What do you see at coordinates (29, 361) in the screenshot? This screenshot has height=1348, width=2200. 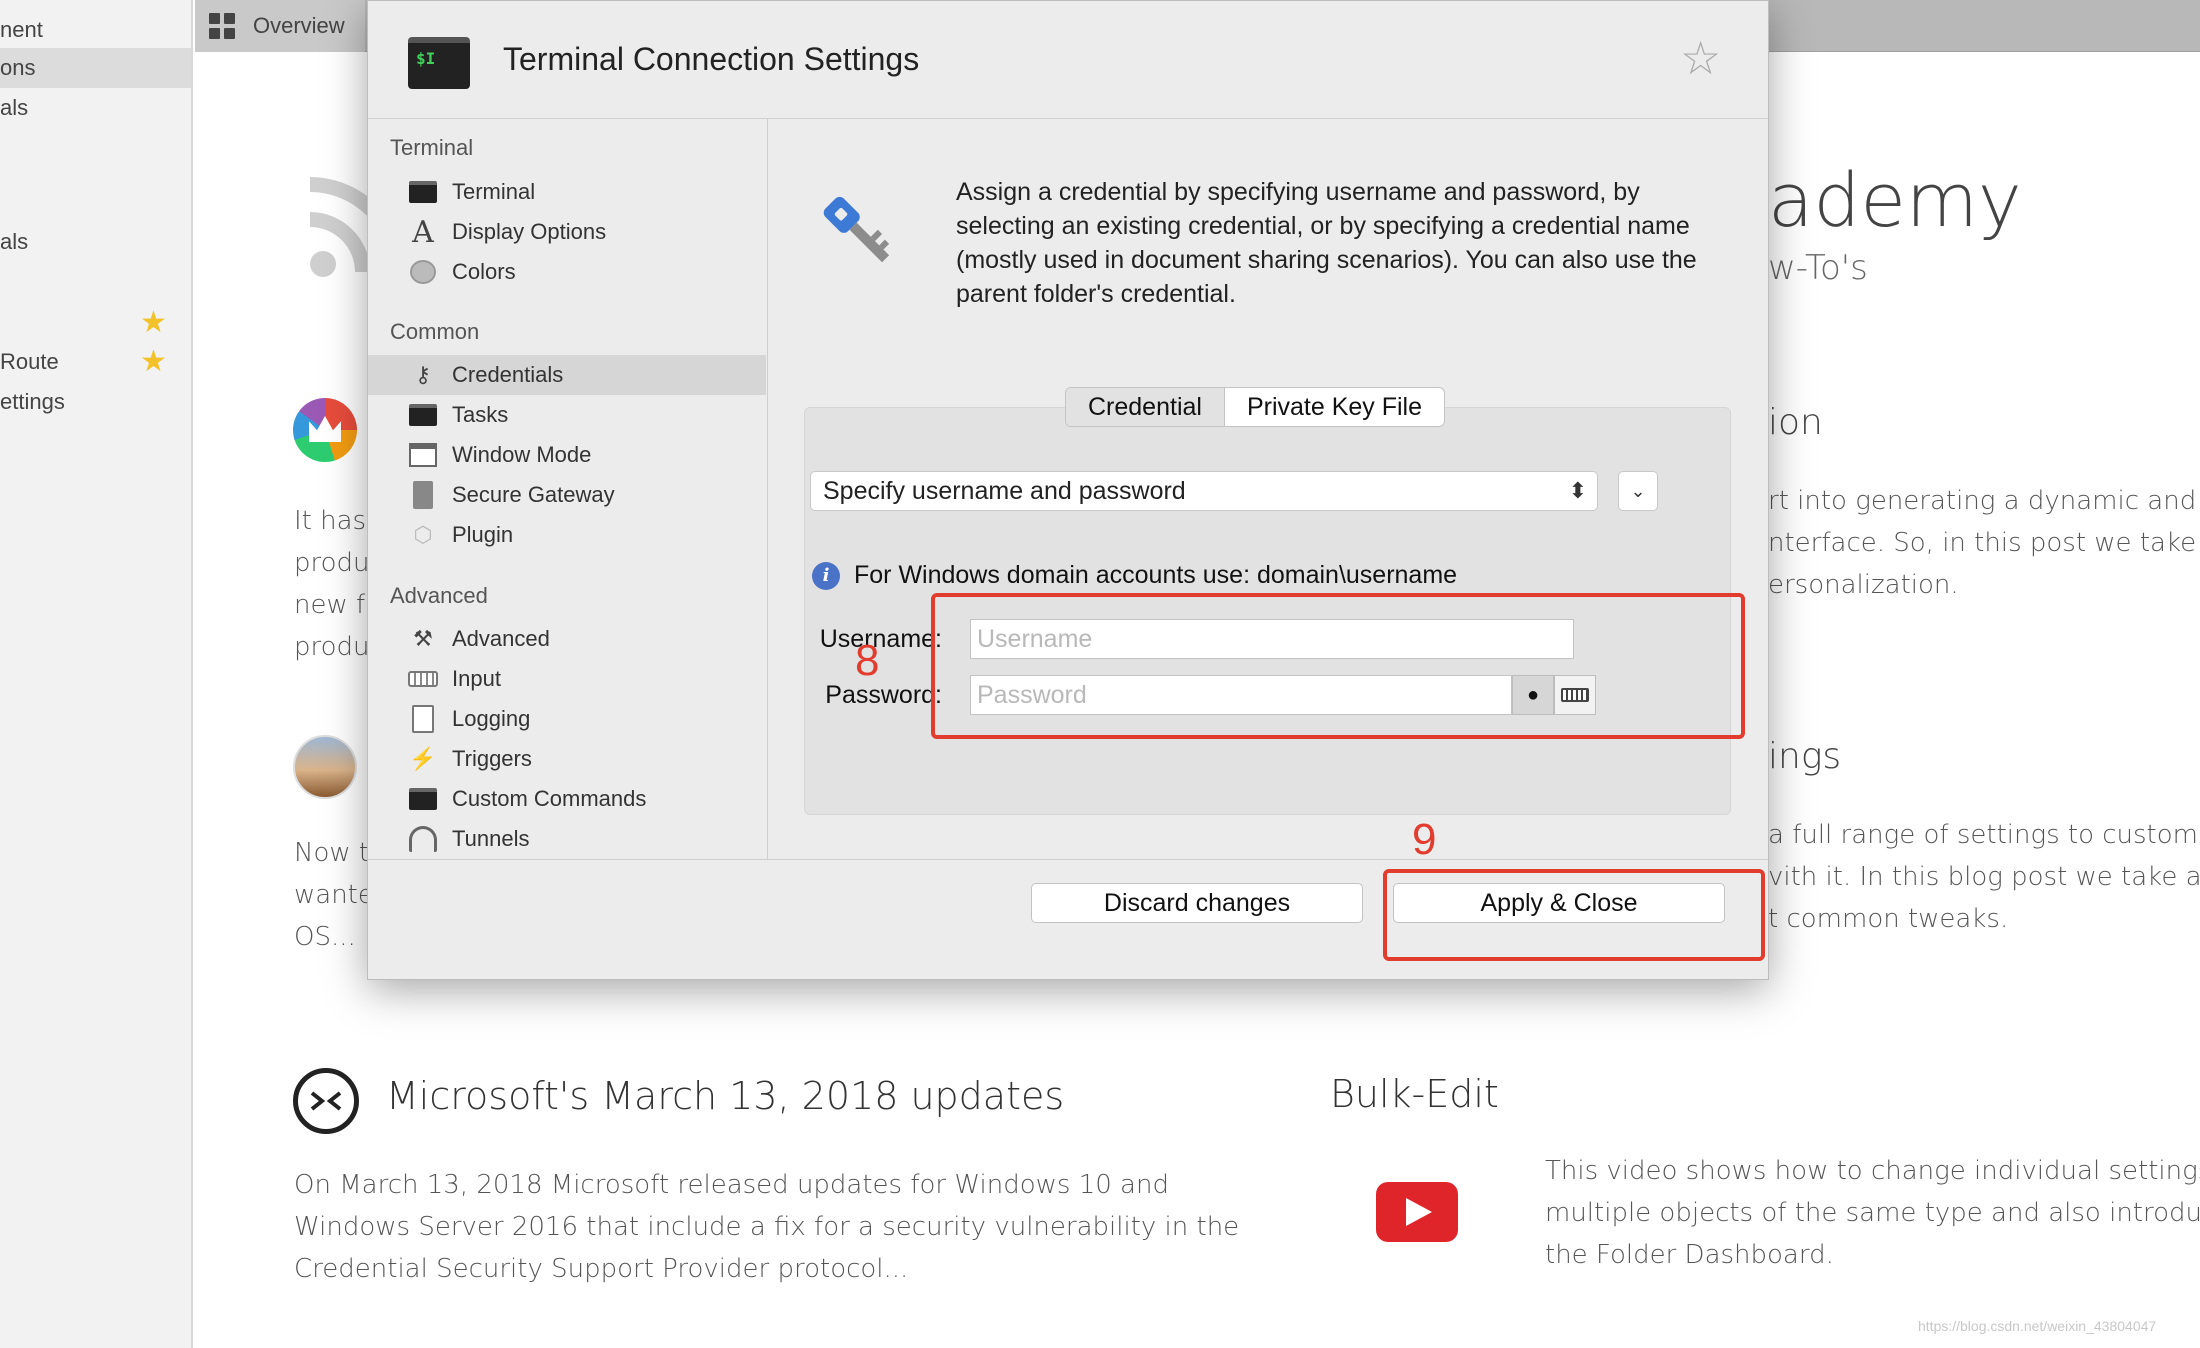 I see `sidebar-item-label: Route` at bounding box center [29, 361].